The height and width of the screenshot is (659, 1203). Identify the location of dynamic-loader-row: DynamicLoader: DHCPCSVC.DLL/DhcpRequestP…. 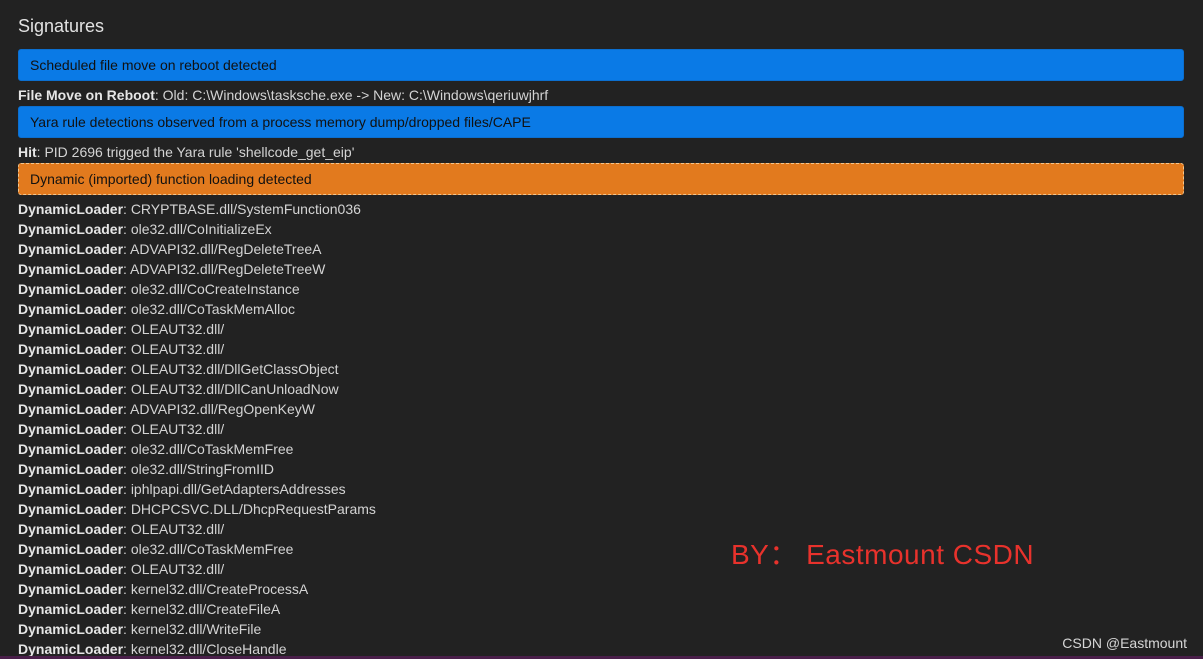
(197, 511).